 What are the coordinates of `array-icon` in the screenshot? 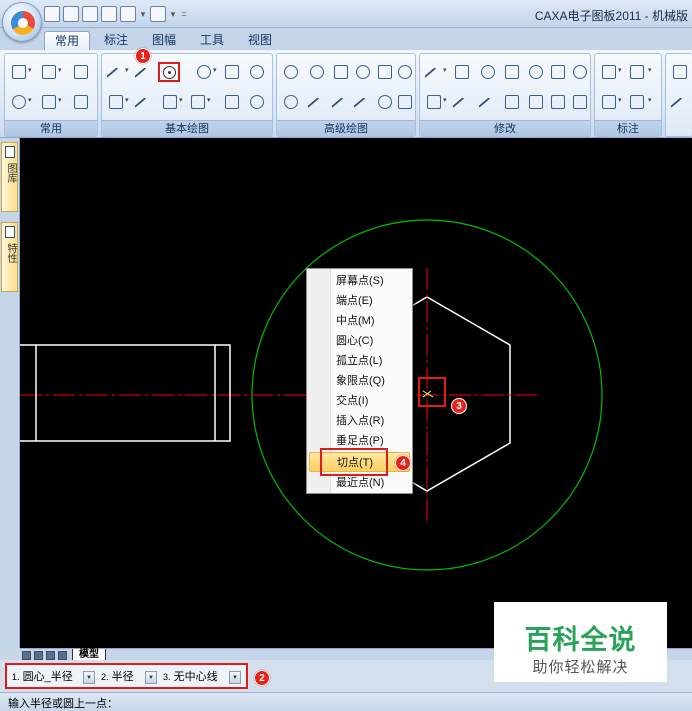 It's located at (557, 71).